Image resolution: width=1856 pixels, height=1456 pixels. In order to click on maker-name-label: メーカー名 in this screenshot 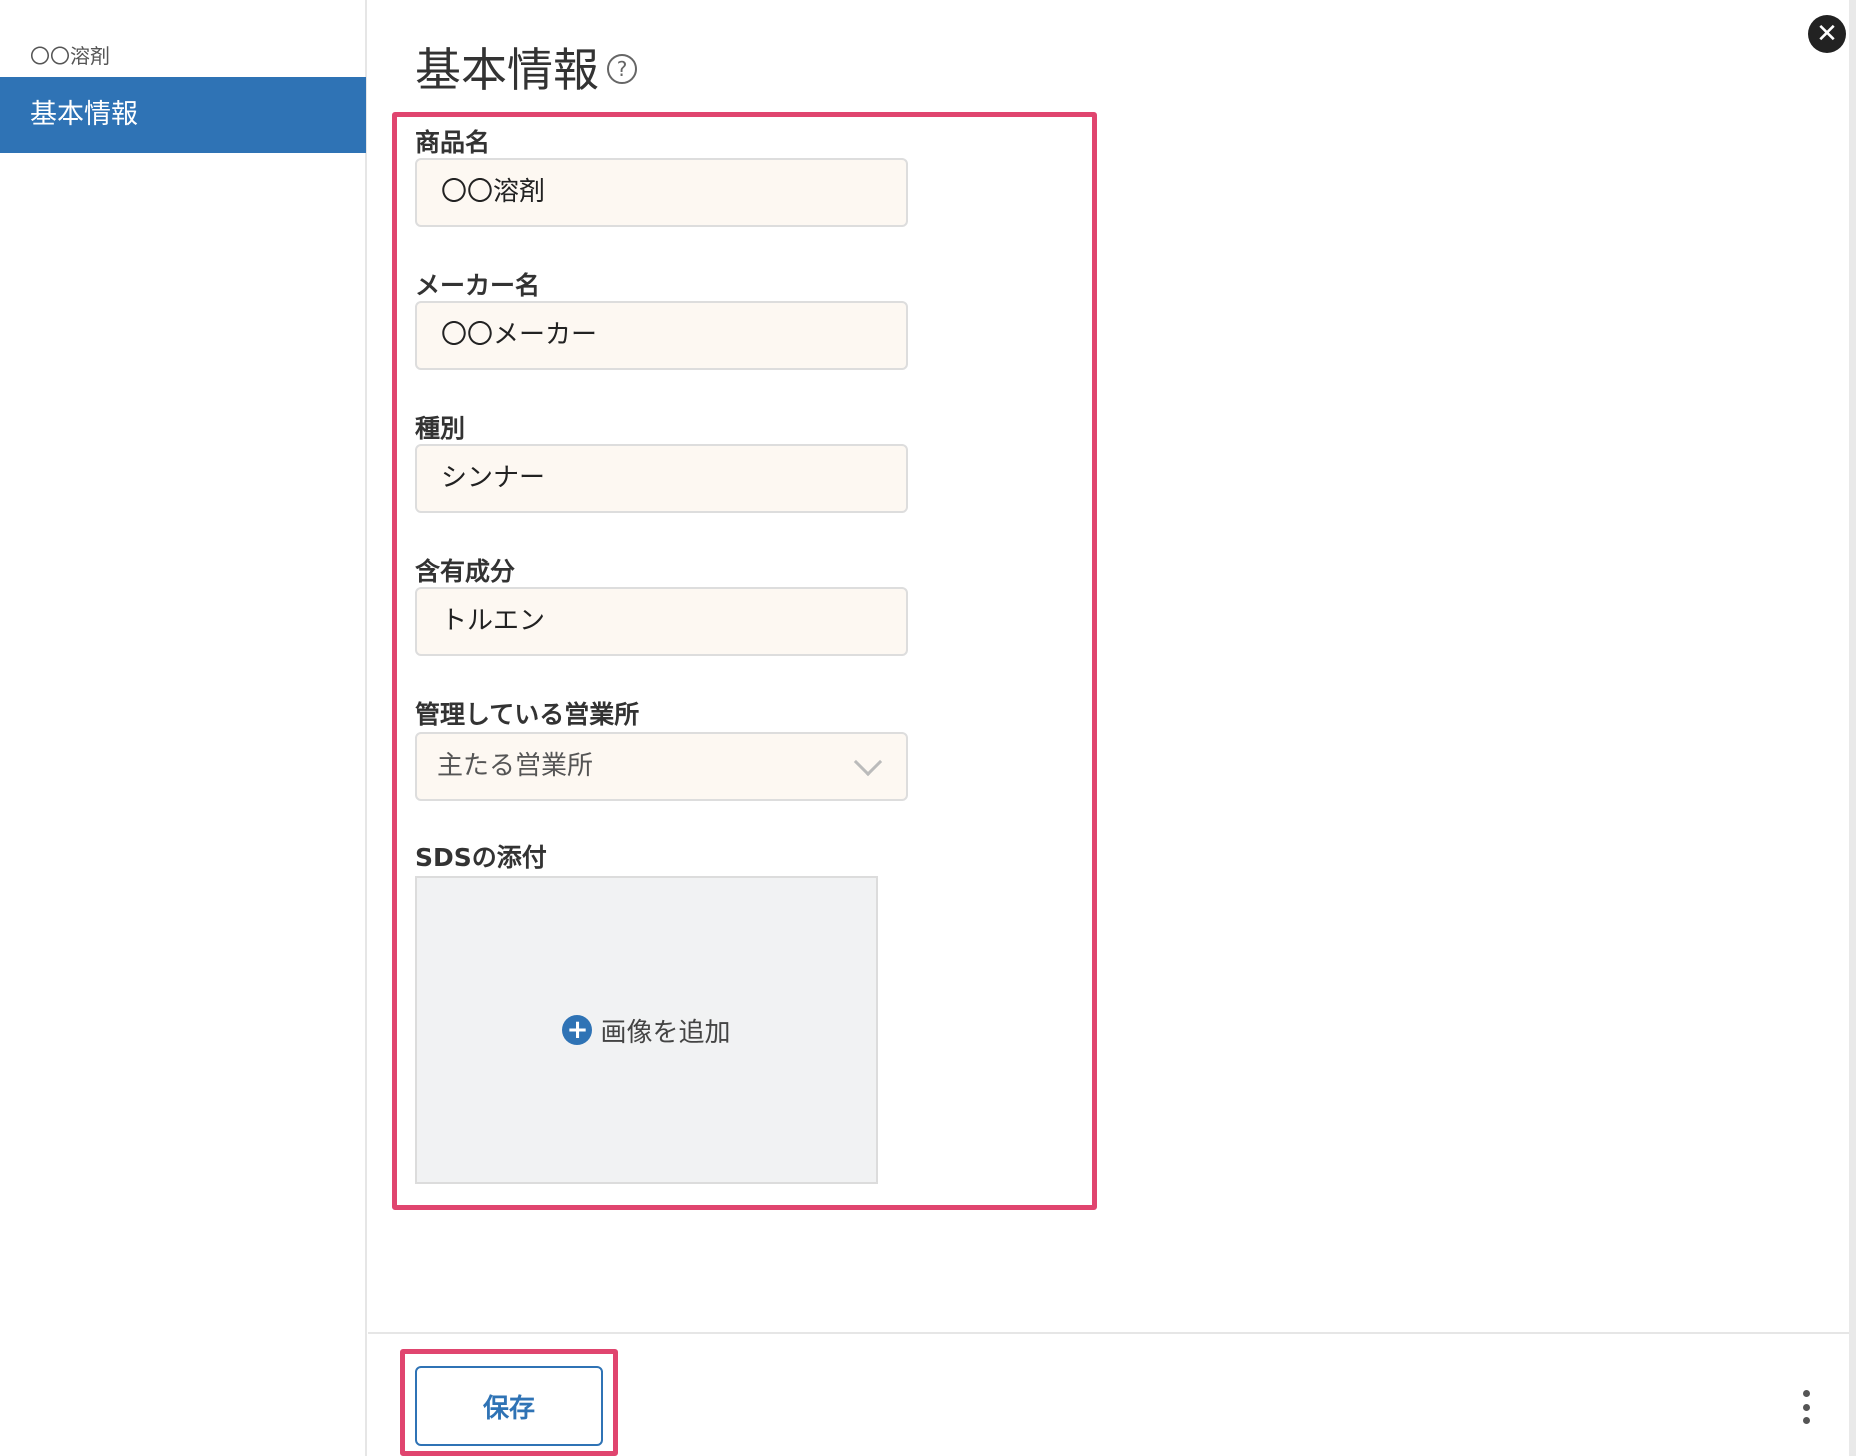, I will do `click(478, 285)`.